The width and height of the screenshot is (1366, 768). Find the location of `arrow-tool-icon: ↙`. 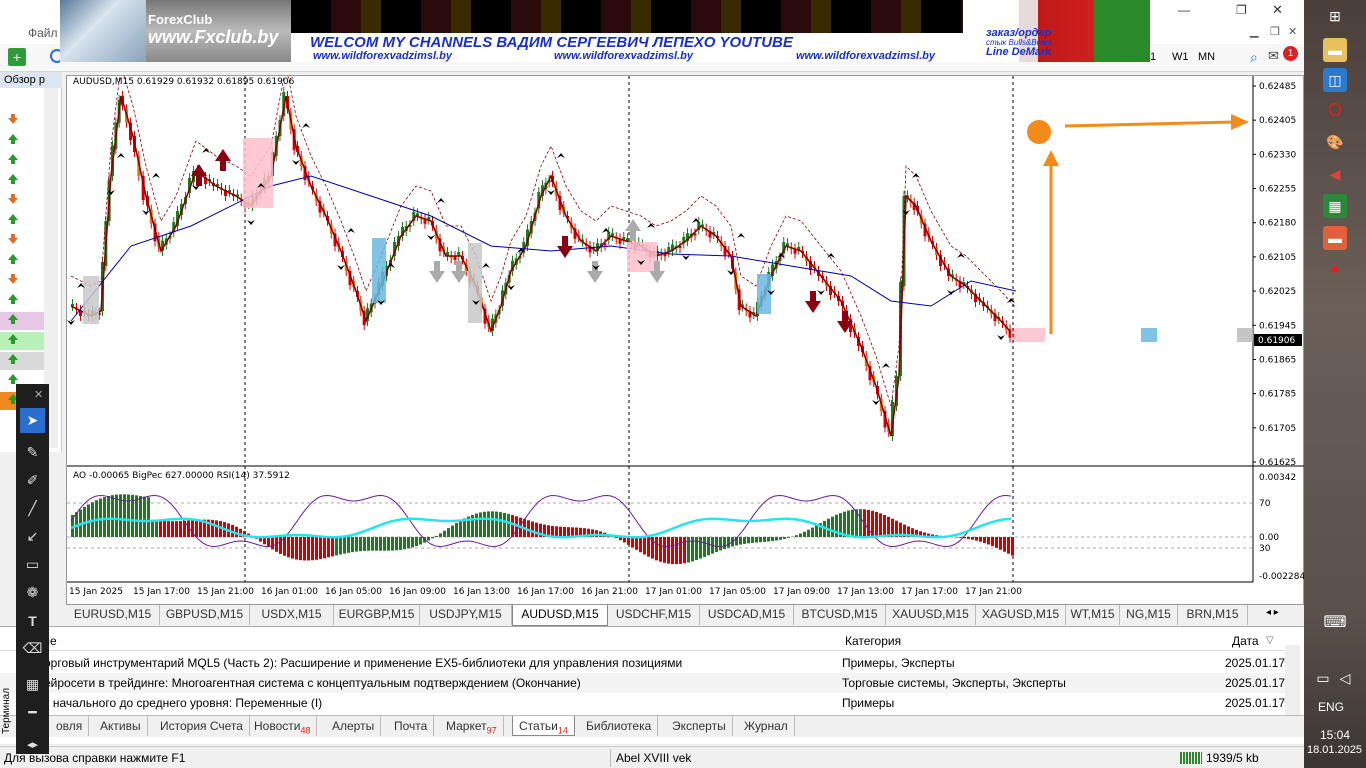

arrow-tool-icon: ↙ is located at coordinates (32, 536).